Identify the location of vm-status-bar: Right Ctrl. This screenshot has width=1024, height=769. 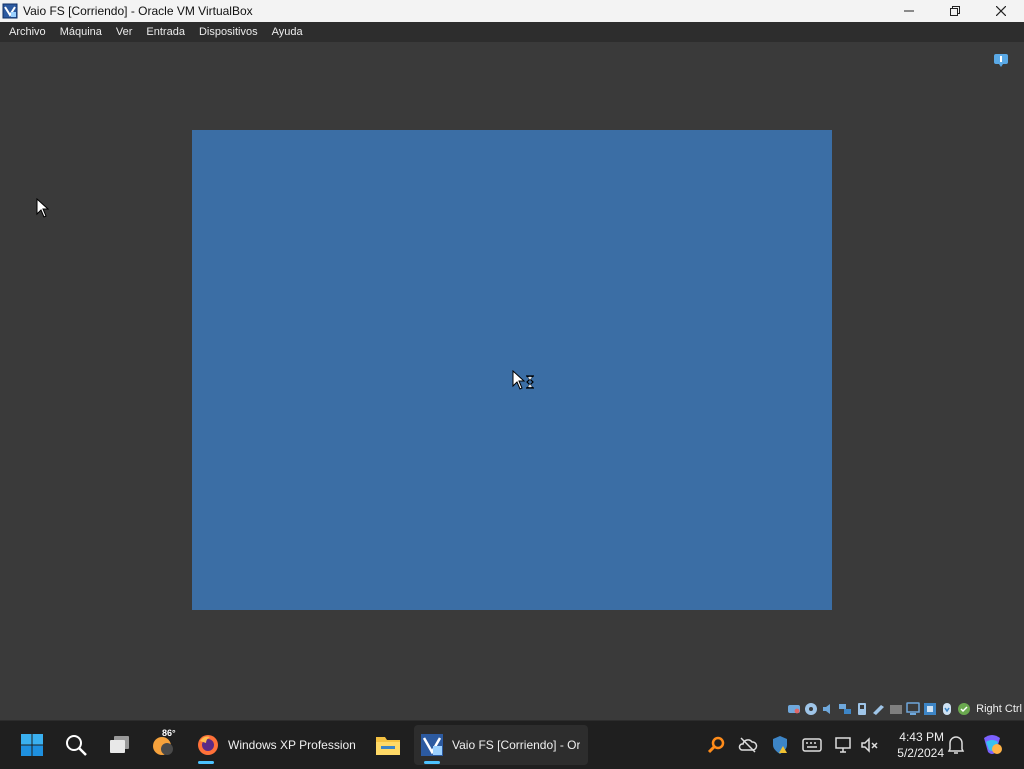
(512, 709).